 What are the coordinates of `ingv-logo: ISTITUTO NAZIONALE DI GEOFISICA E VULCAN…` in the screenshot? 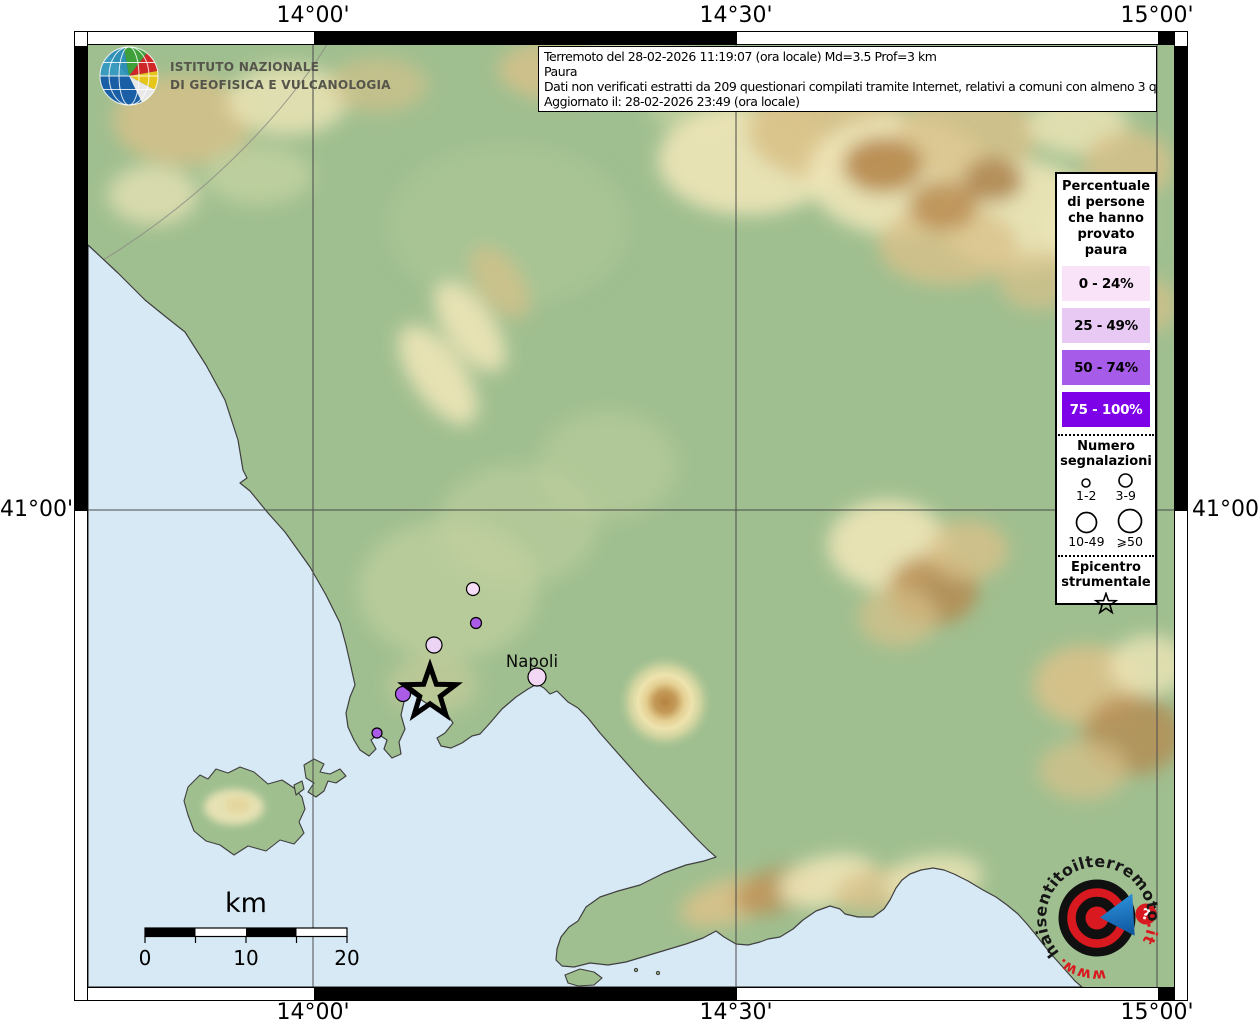 It's located at (247, 76).